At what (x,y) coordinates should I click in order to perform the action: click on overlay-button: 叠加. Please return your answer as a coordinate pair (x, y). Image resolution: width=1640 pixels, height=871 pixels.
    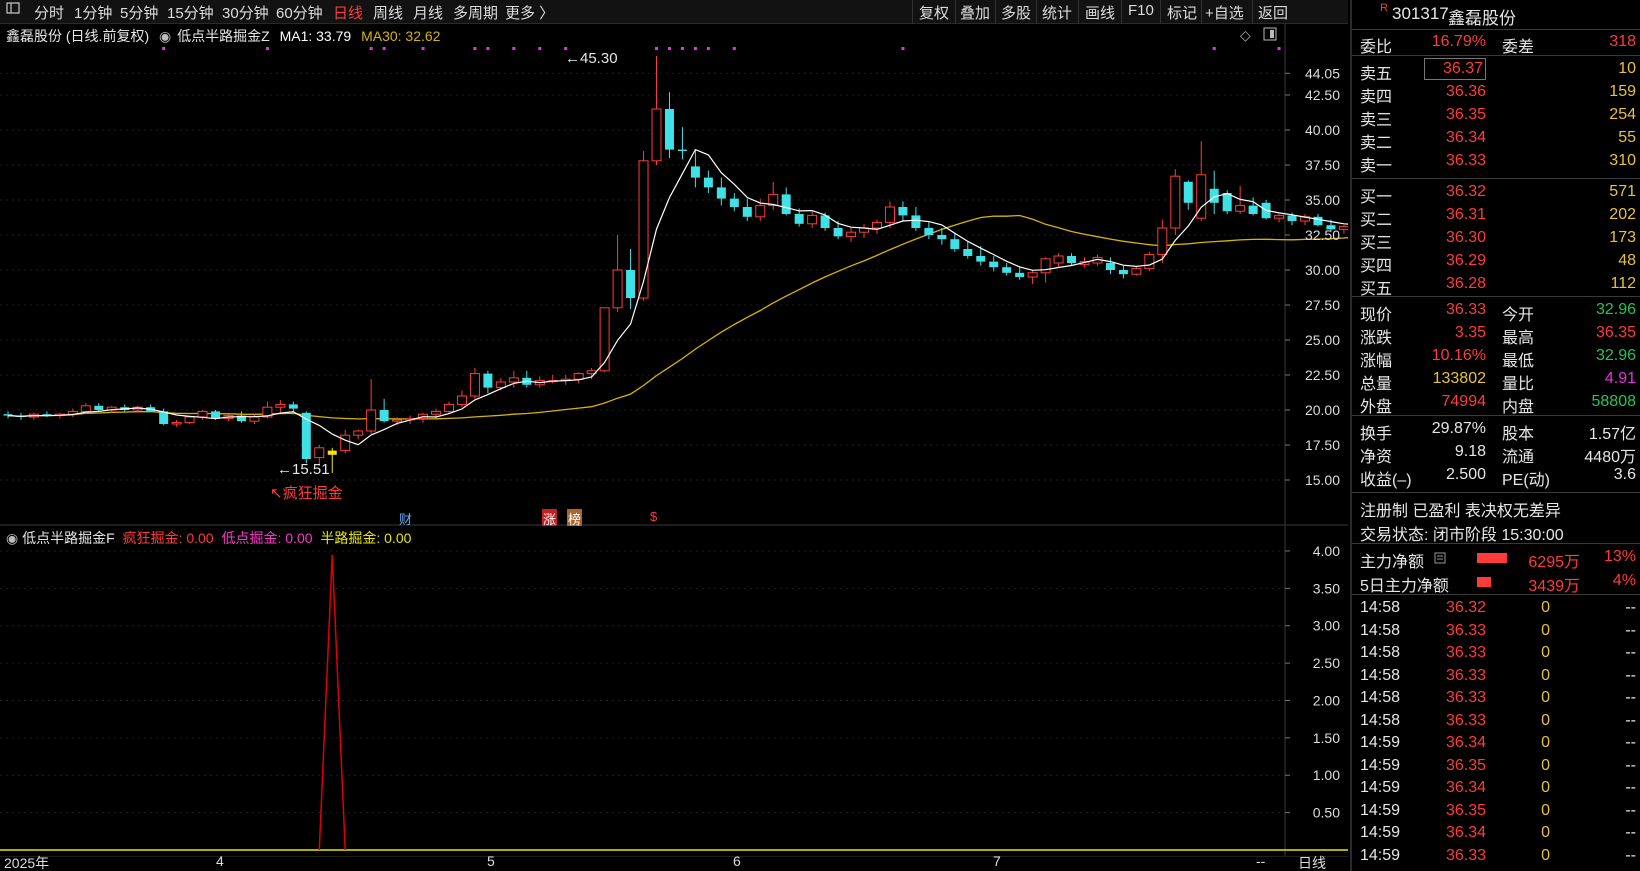
    Looking at the image, I should click on (975, 12).